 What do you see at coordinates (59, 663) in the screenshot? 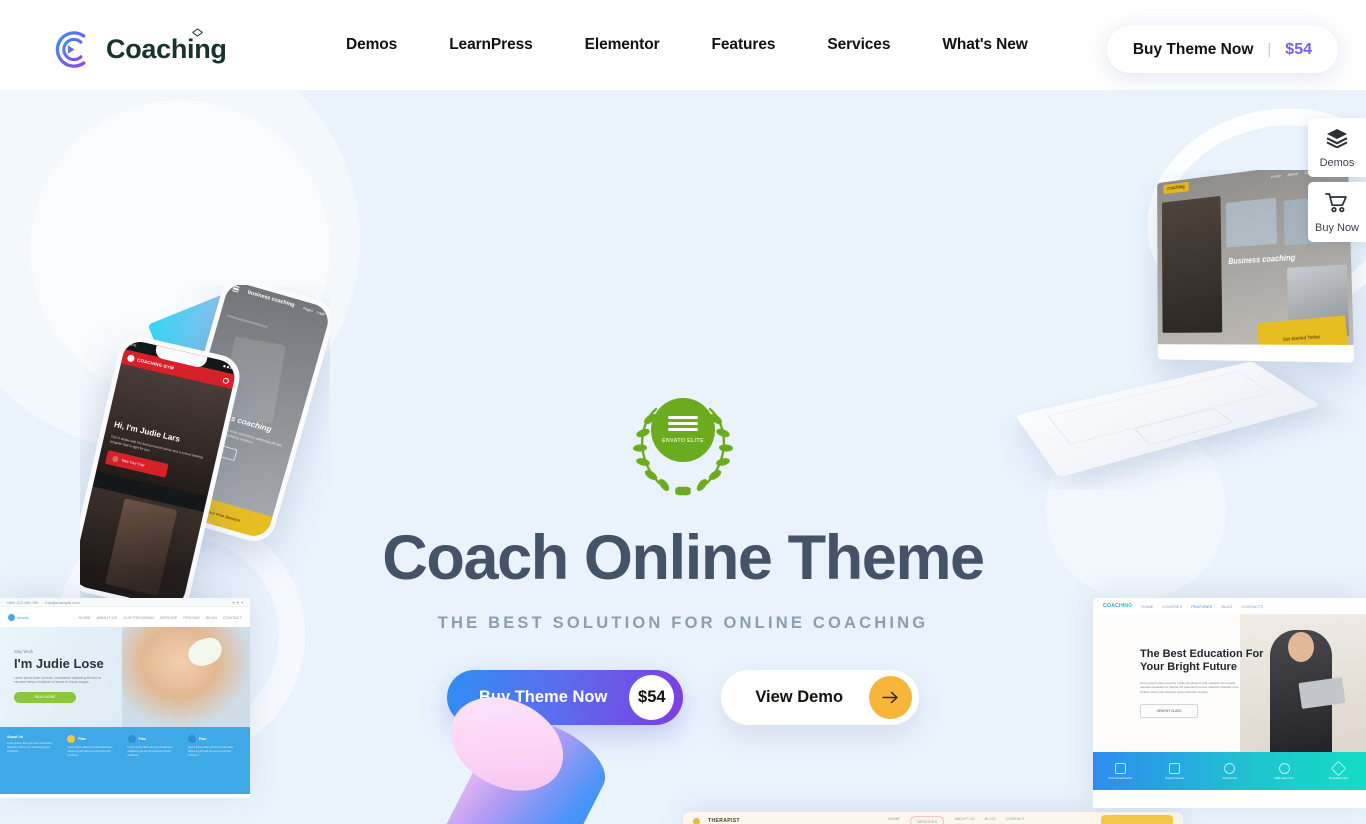
I see `site-left-heading: I'm Judie Lose` at bounding box center [59, 663].